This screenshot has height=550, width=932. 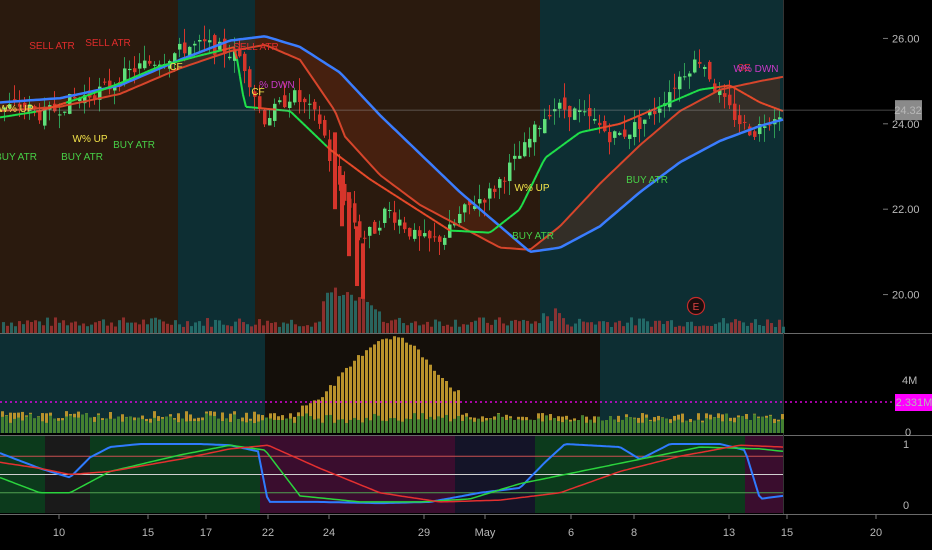 I want to click on volume-tick-label: 4M, so click(x=909, y=381).